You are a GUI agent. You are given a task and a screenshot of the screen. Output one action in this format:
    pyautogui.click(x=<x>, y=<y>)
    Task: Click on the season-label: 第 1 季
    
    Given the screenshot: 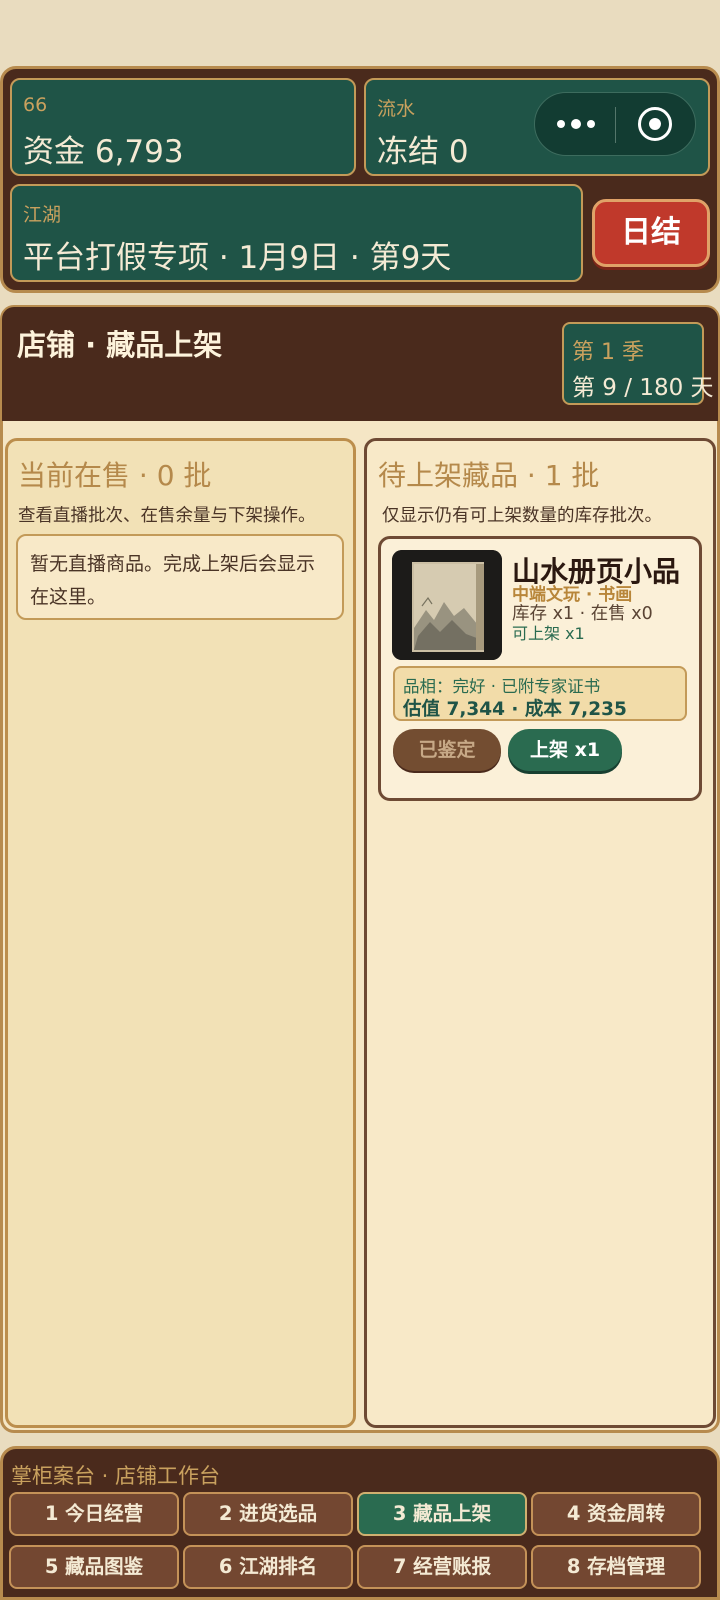 What is the action you would take?
    pyautogui.click(x=608, y=352)
    